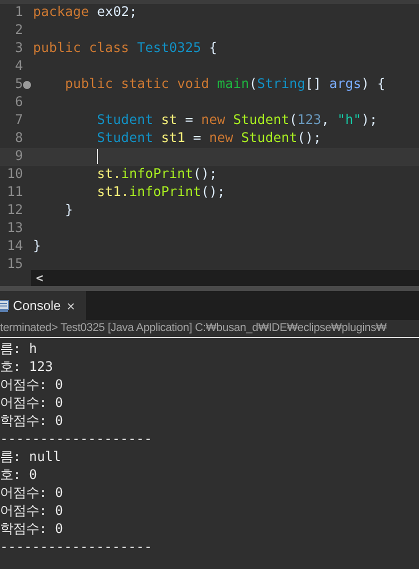  I want to click on code-line: public class Test0325 {, so click(125, 49).